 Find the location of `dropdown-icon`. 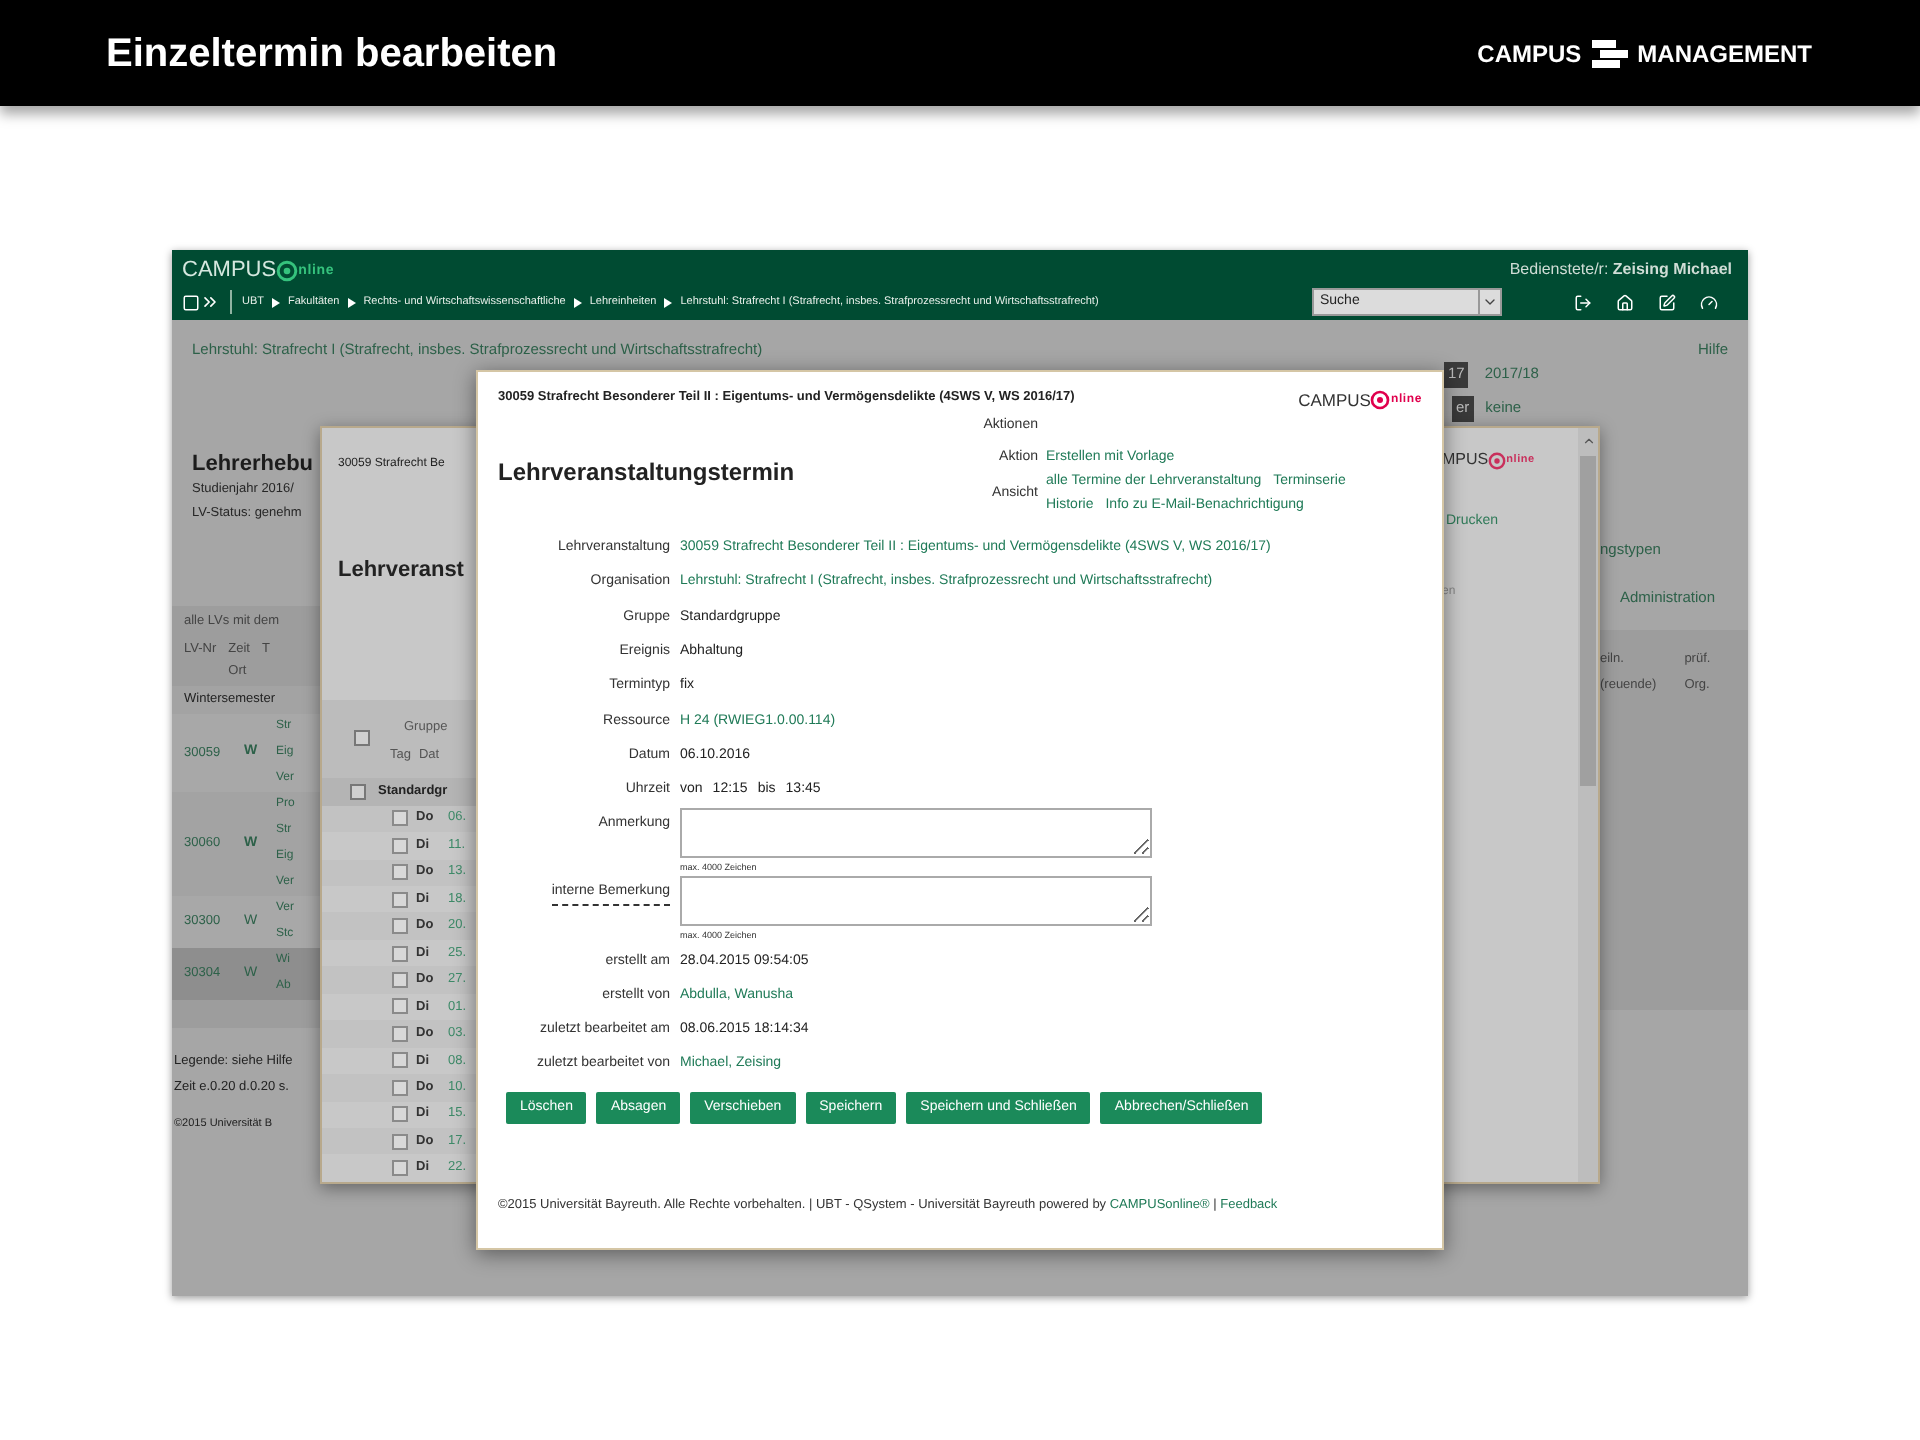

dropdown-icon is located at coordinates (1490, 302).